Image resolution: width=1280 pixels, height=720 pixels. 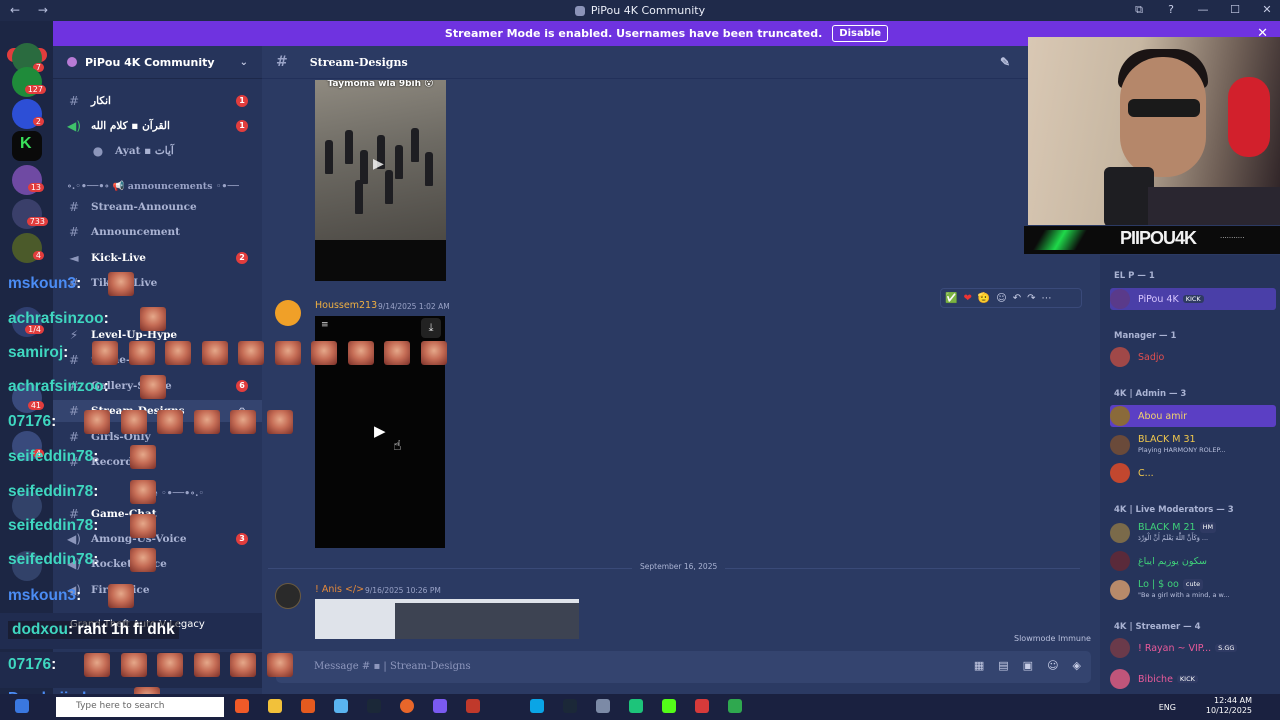 What do you see at coordinates (1174, 510) in the screenshot?
I see `member-group-header: 4K | Live Moderators — 3` at bounding box center [1174, 510].